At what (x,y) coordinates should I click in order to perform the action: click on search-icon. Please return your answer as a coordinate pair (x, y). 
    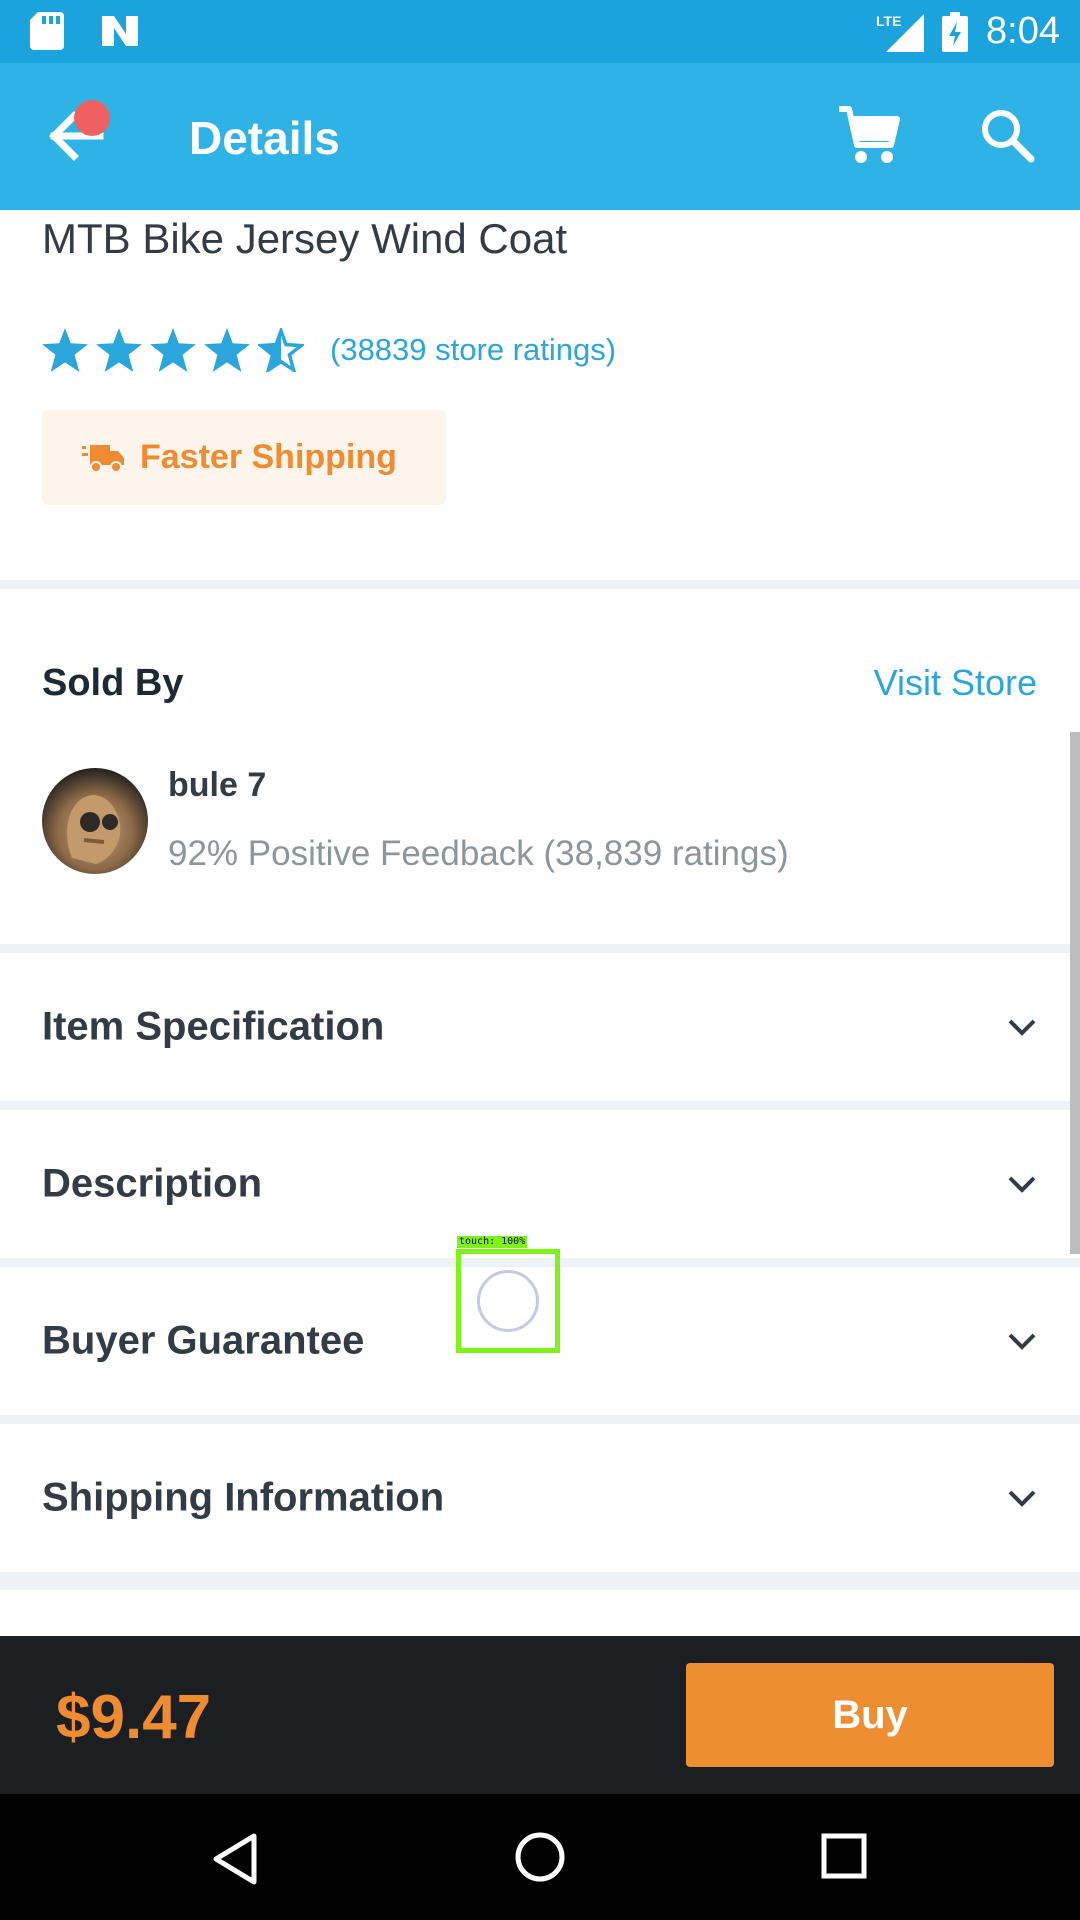
    Looking at the image, I should click on (1008, 136).